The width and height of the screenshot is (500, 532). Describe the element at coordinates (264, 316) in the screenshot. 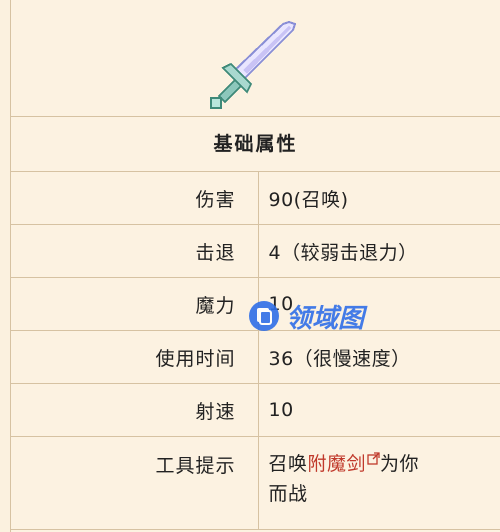

I see `watermark-logo-icon` at that location.